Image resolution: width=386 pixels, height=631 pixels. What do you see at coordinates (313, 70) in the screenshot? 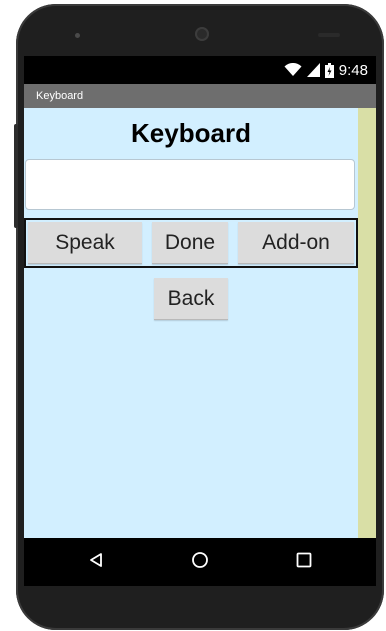
I see `signal-icon` at bounding box center [313, 70].